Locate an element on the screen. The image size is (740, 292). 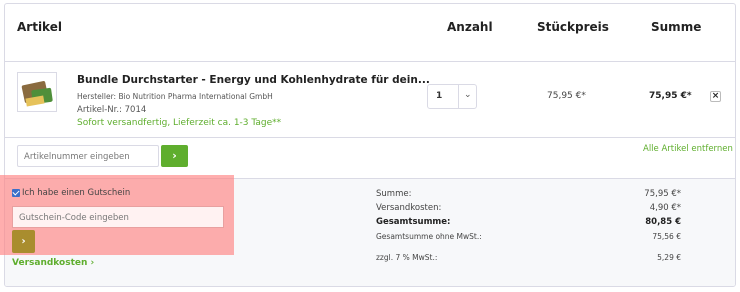
totals-label: Versandkosten: is located at coordinates (409, 208).